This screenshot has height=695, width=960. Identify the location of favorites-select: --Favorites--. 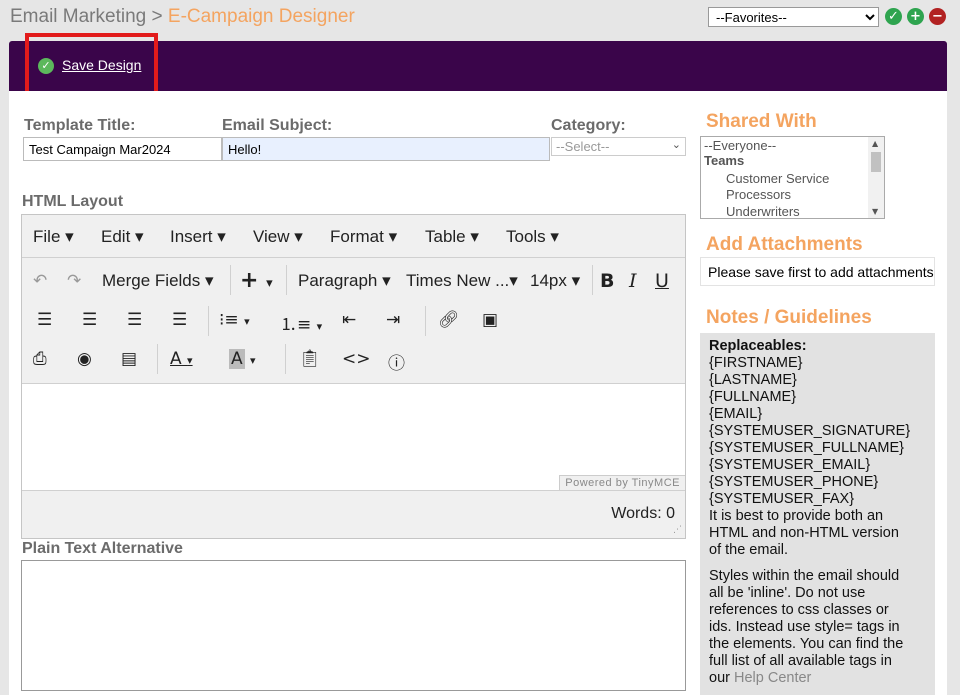
(793, 17).